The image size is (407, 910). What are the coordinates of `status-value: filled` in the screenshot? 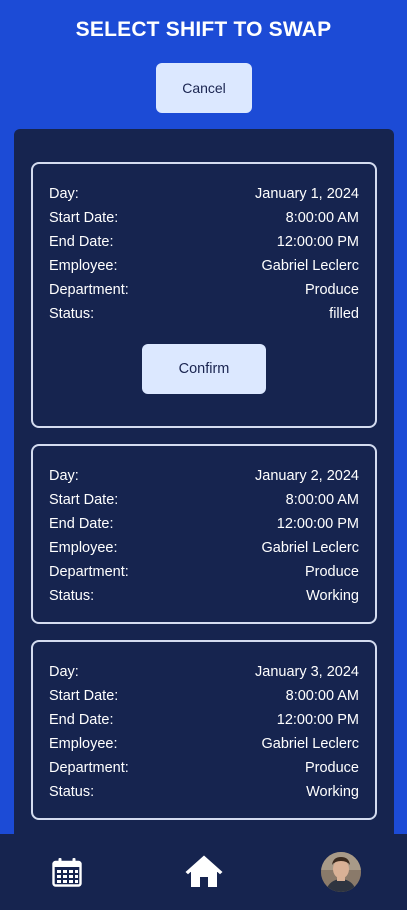 It's located at (344, 314).